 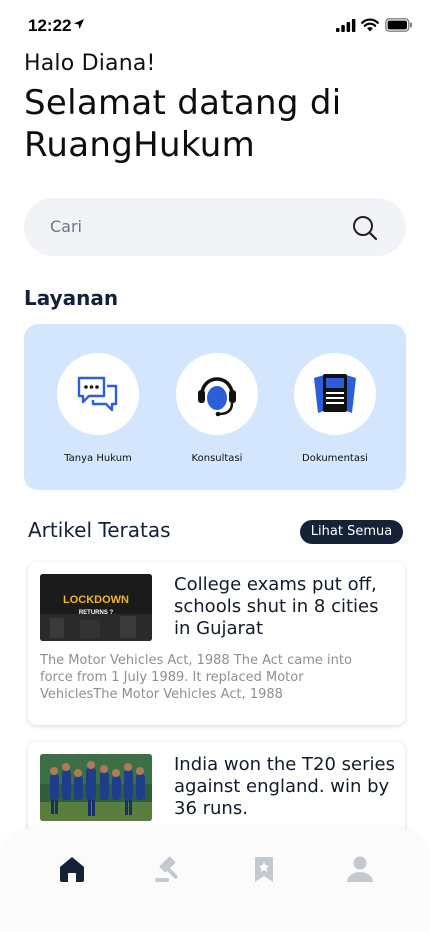 I want to click on welcome-line-2: RuangHukum, so click(x=140, y=145).